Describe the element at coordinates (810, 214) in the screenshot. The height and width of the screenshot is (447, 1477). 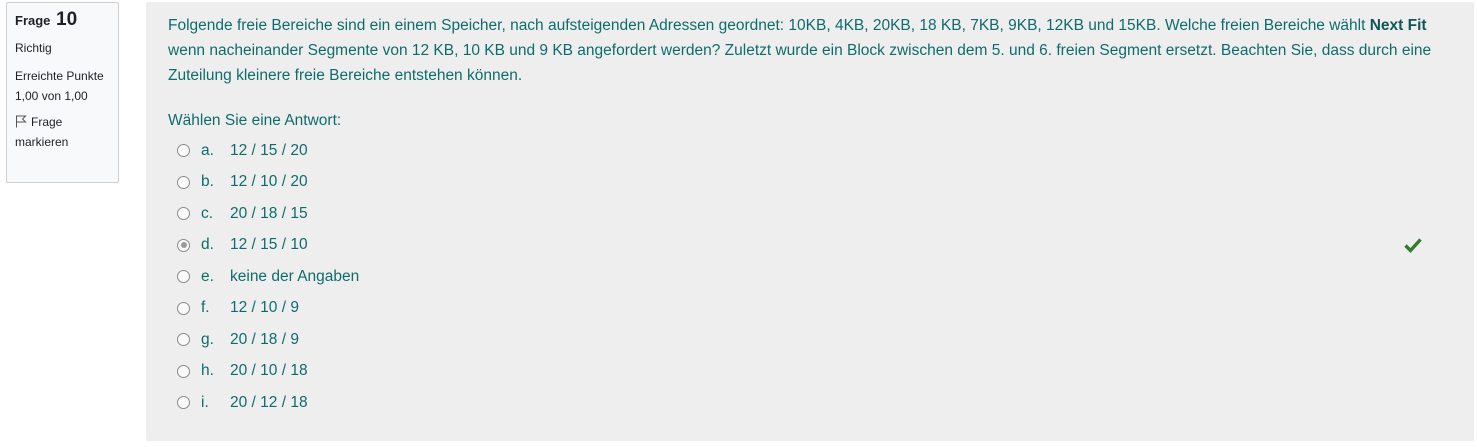
I see `answer-option-c: c. 20 / 18 / 15` at that location.